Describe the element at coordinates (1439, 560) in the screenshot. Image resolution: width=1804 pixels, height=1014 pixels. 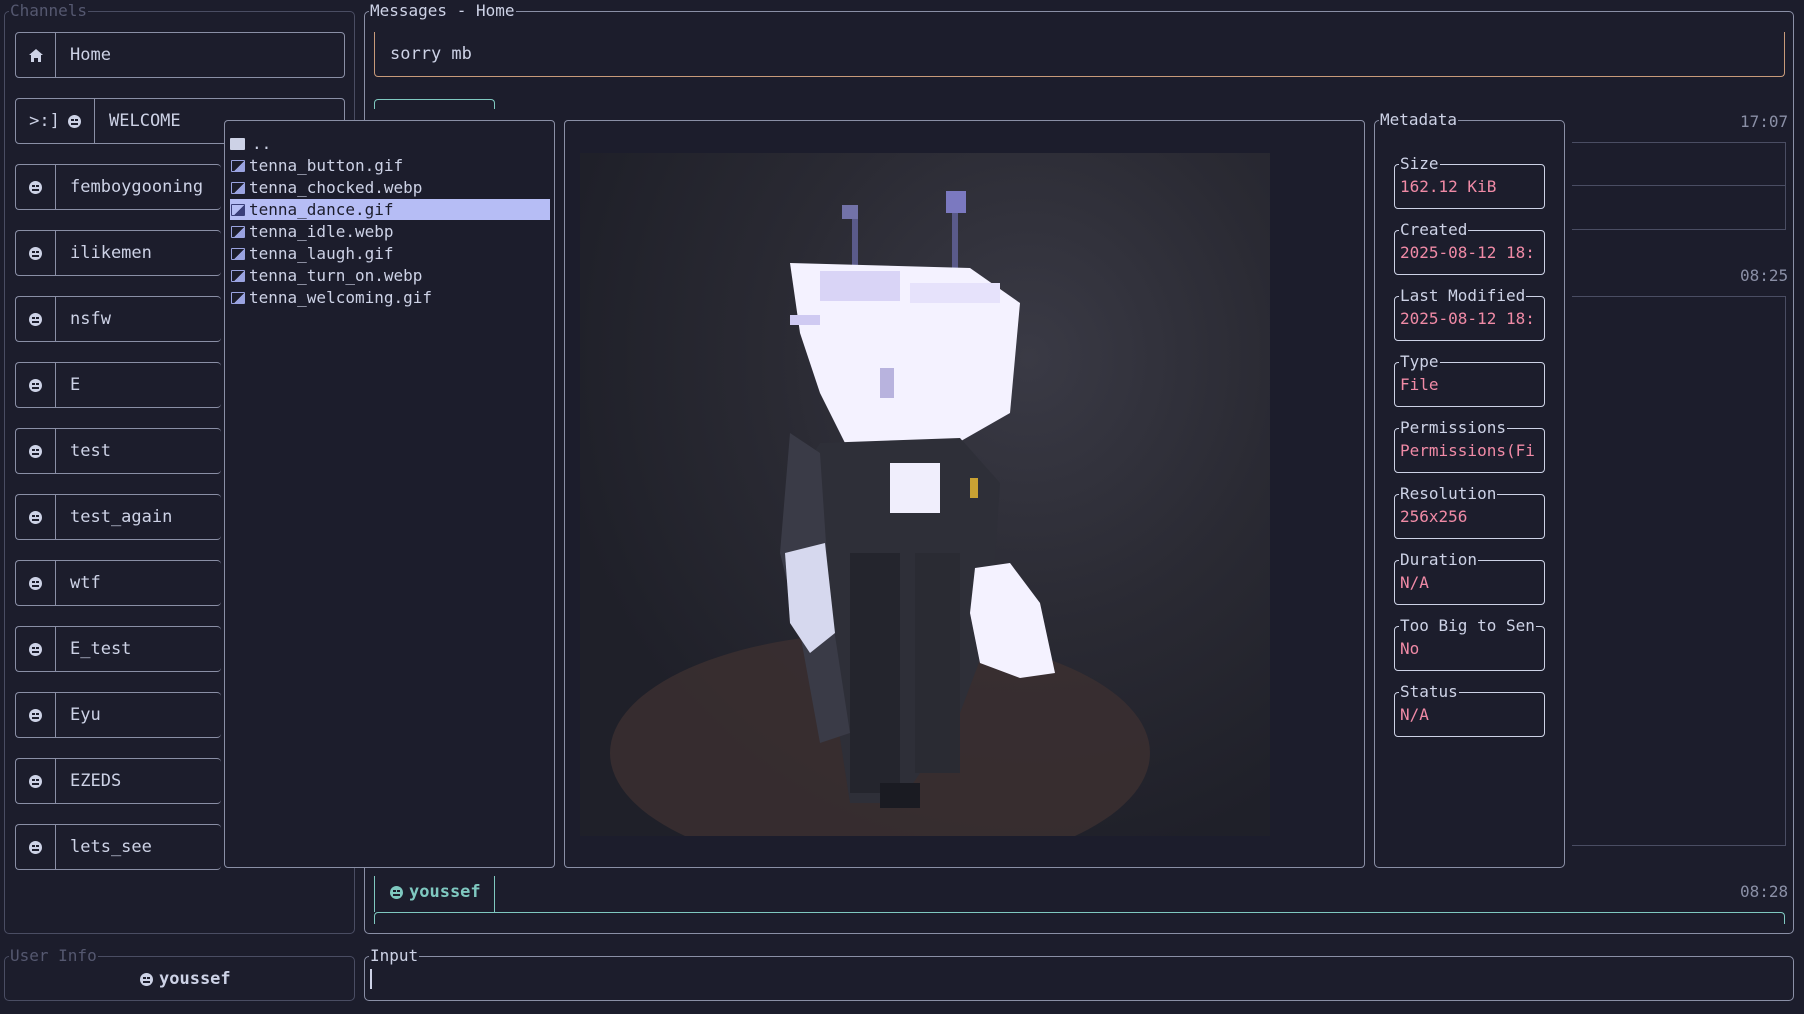
I see `metadata-label: Duration` at that location.